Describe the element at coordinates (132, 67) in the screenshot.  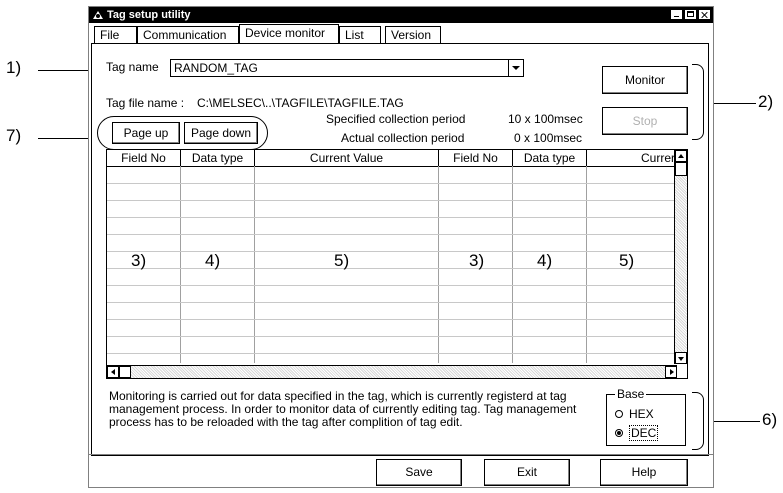
I see `tag-name-label: Tag name` at that location.